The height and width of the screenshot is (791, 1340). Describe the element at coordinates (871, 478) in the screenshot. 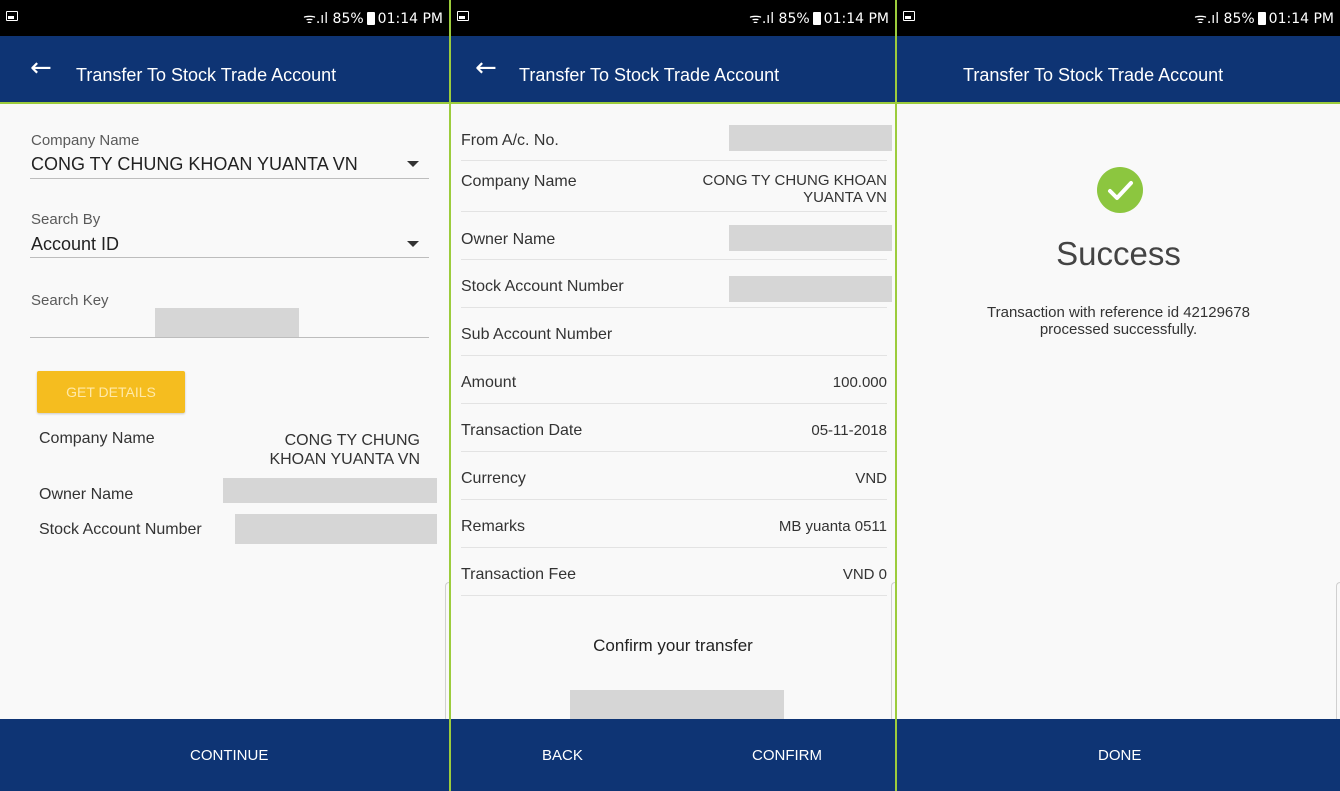

I see `currency-value: VND` at that location.